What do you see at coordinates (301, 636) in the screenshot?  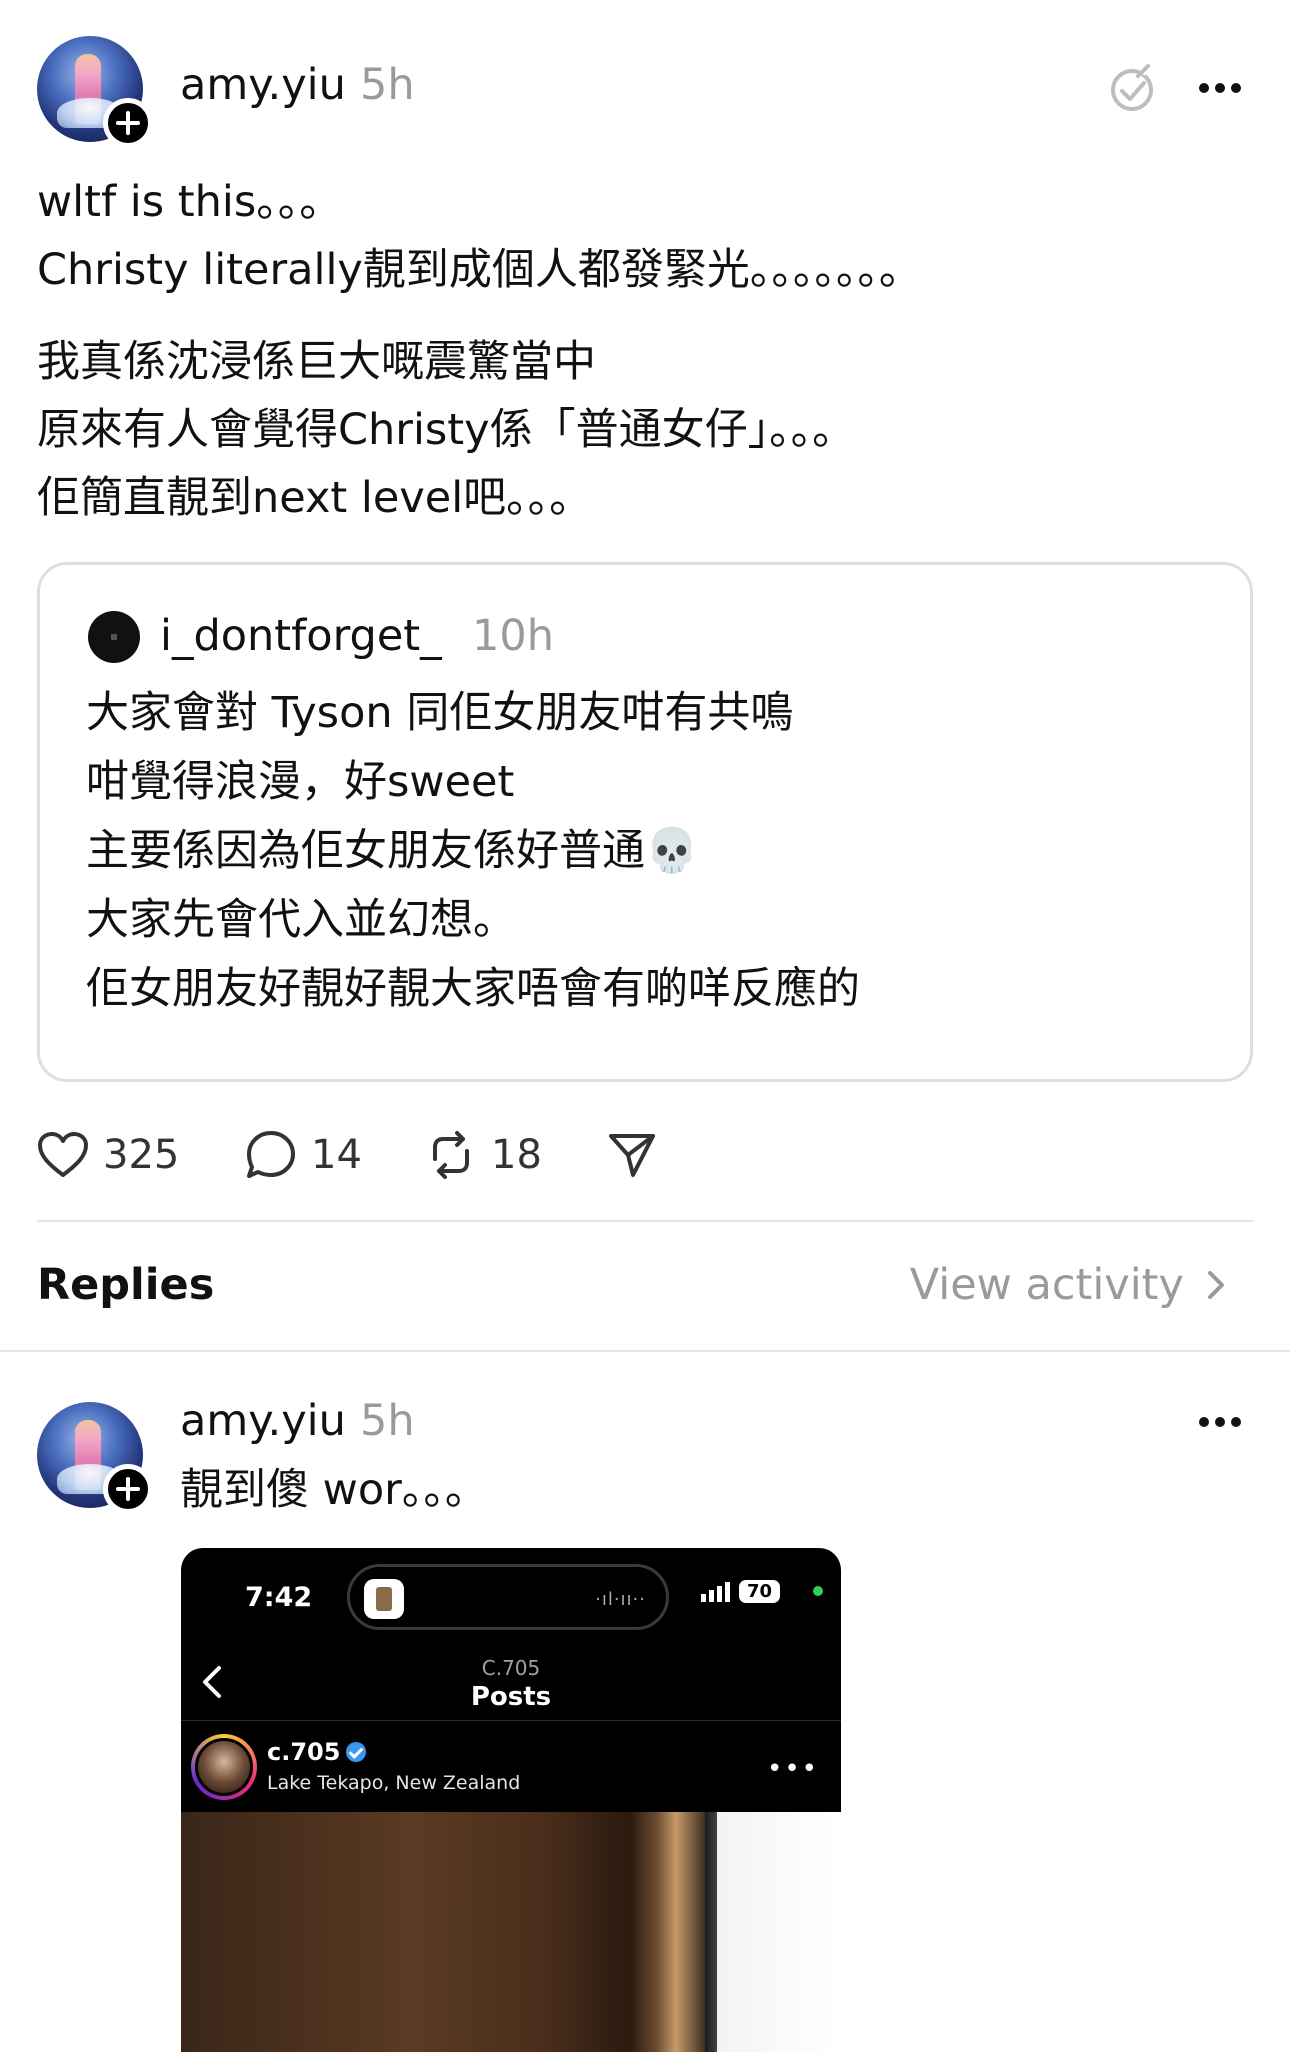 I see `quote-username: i_dontforget_` at bounding box center [301, 636].